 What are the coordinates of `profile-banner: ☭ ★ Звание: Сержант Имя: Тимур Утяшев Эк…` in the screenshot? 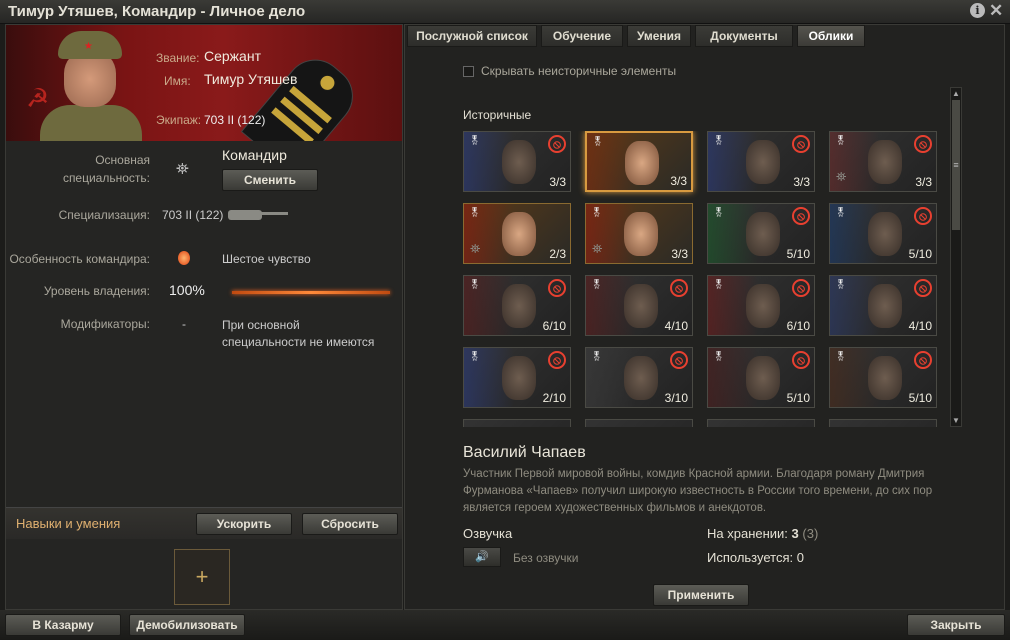 It's located at (204, 83).